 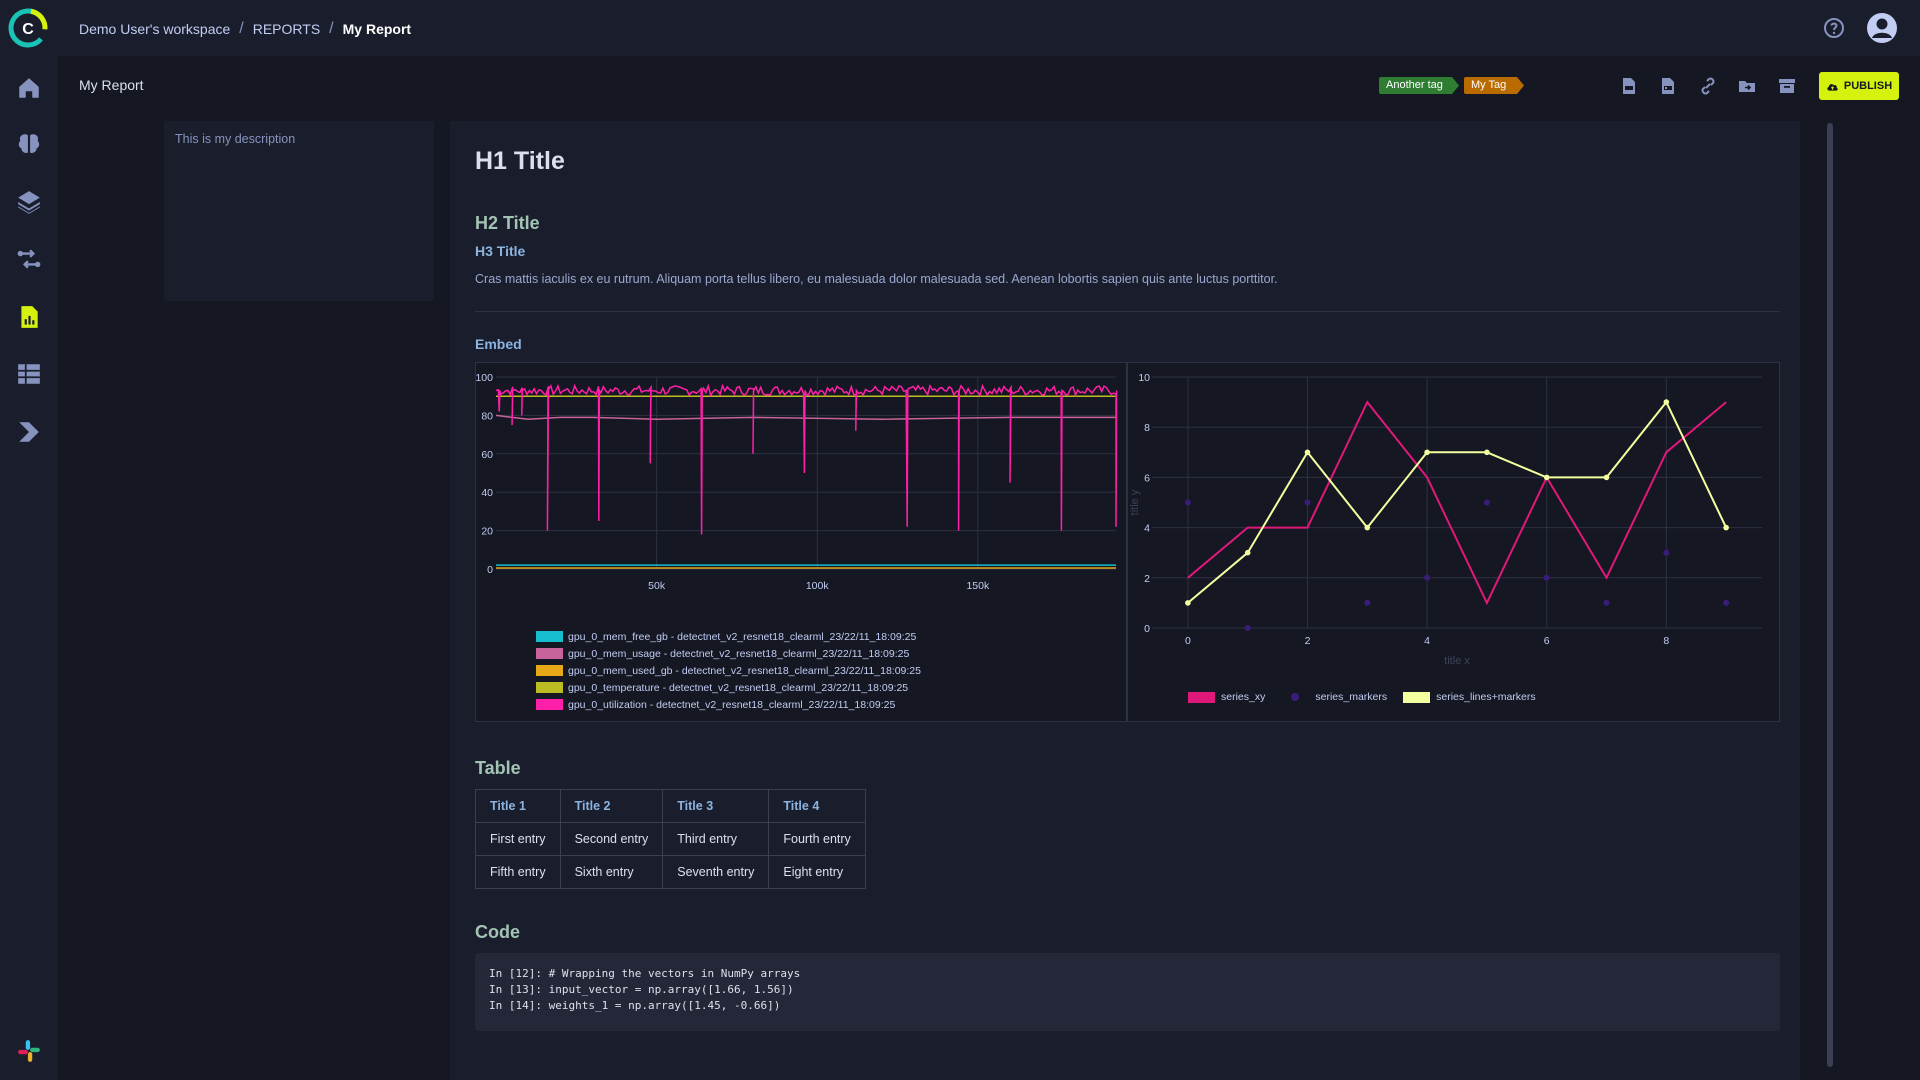 What do you see at coordinates (154, 29) in the screenshot?
I see `breadcrumb-workspace: Demo User's workspace` at bounding box center [154, 29].